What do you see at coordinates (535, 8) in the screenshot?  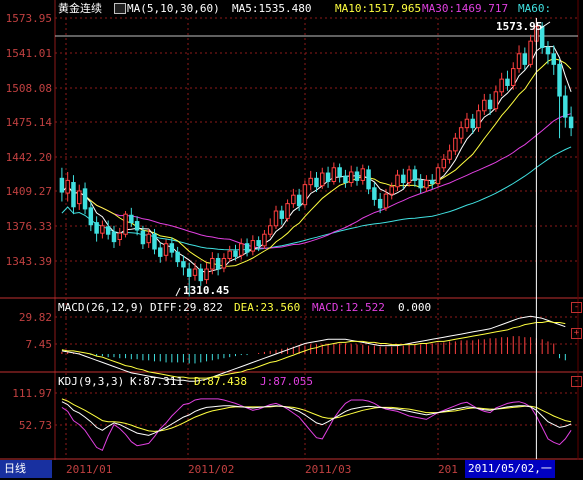 I see `ma60-value: MA60:` at bounding box center [535, 8].